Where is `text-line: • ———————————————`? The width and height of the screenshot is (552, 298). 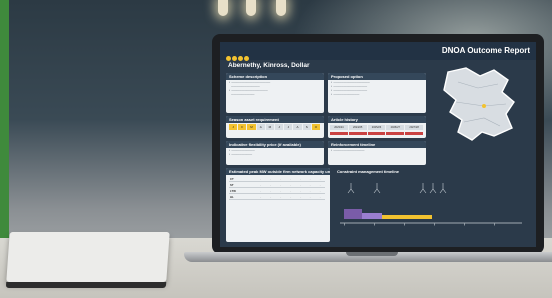
text-line: • ——————————————— is located at coordinates (250, 82).